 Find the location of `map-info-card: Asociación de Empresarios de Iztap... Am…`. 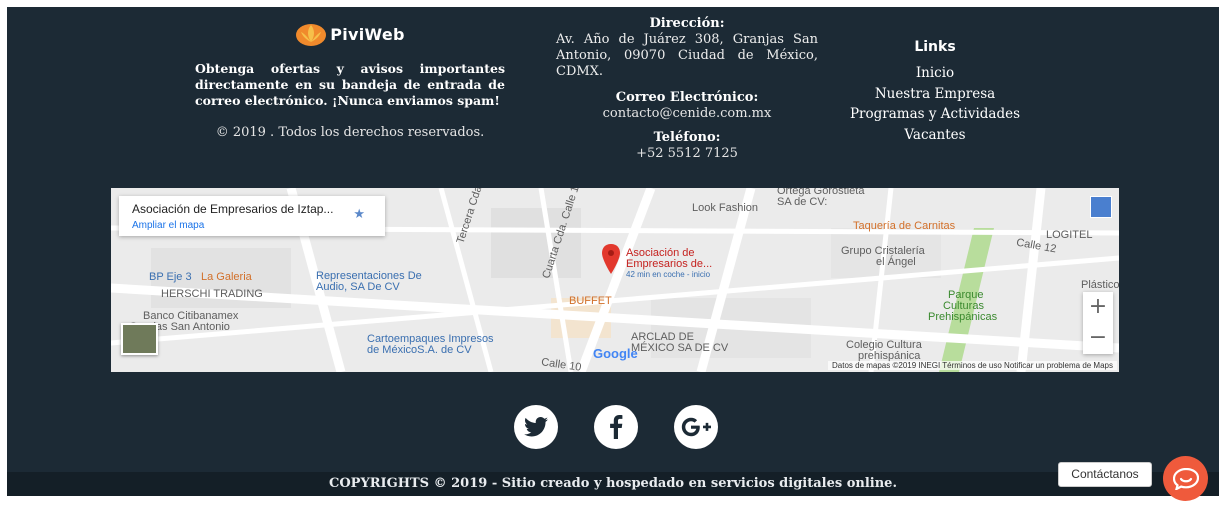

map-info-card: Asociación de Empresarios de Iztap... Am… is located at coordinates (252, 216).